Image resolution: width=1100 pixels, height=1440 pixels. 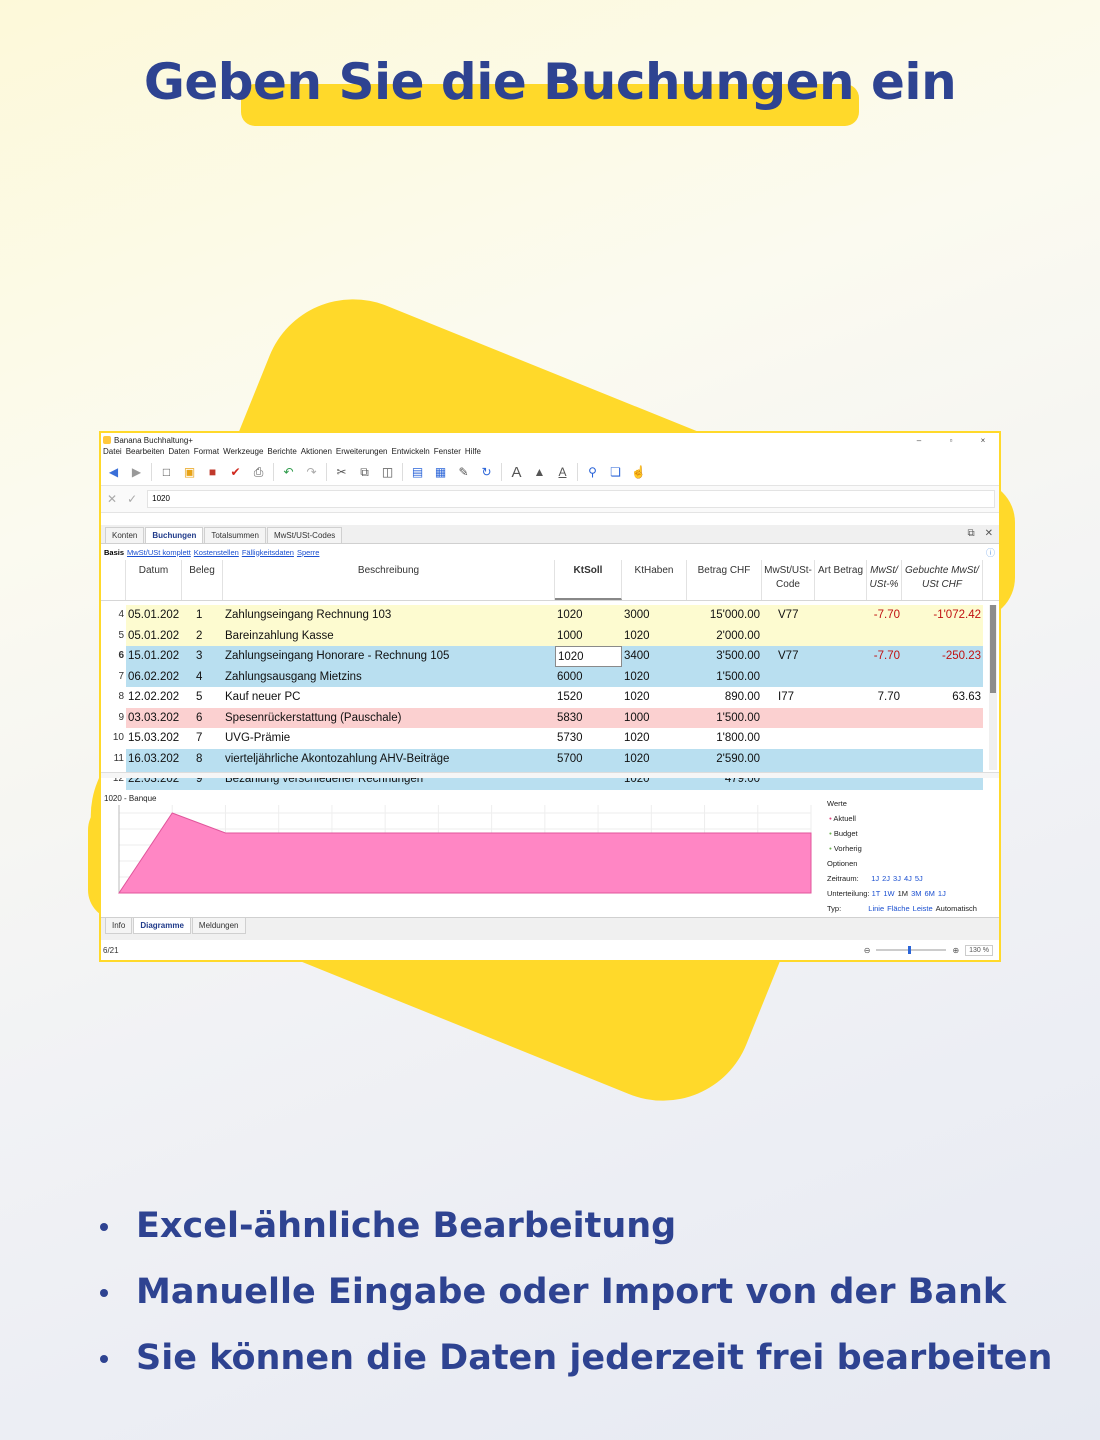 What do you see at coordinates (154, 697) in the screenshot?
I see `cell-datum: 12.02.202` at bounding box center [154, 697].